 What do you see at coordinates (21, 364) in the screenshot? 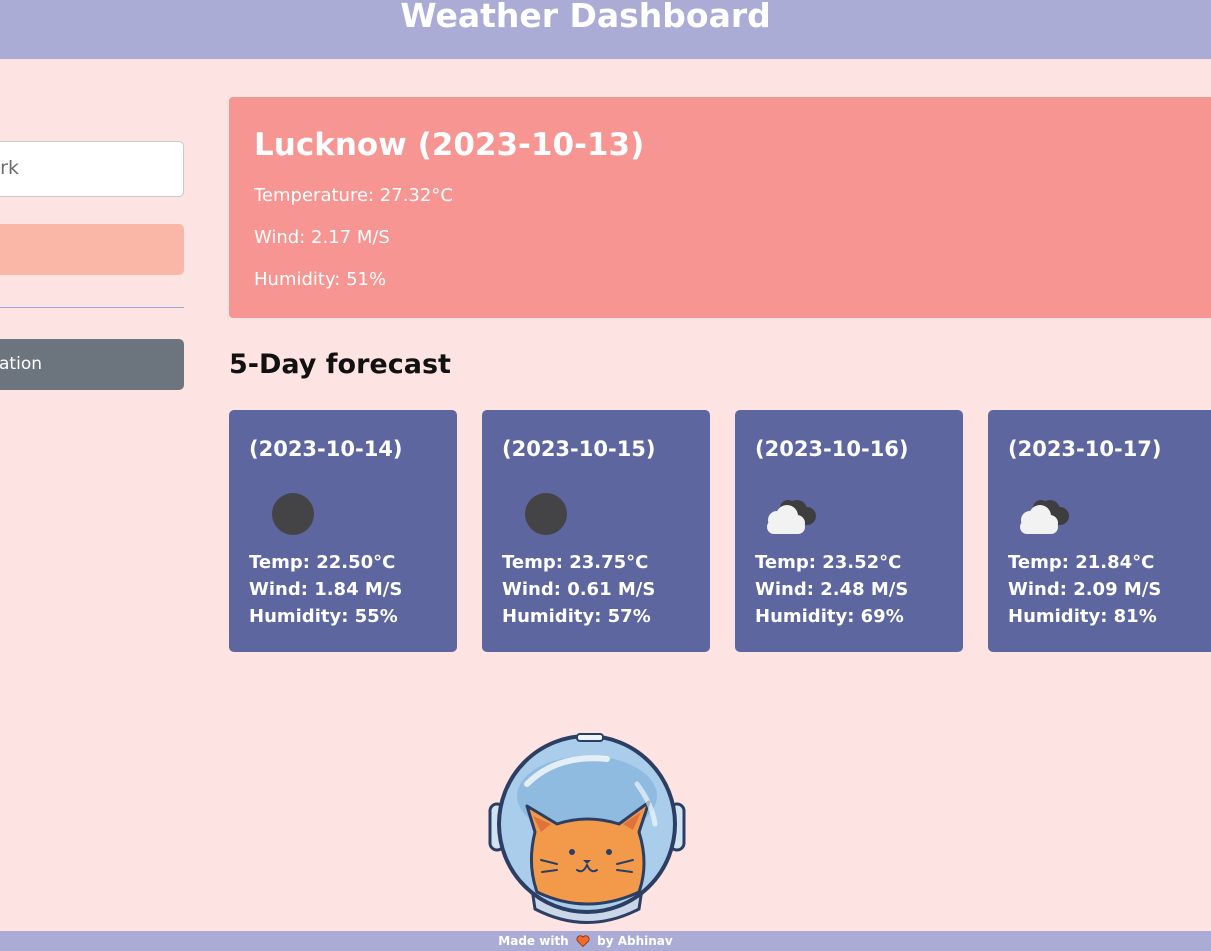
I see `location-button-label: ation` at bounding box center [21, 364].